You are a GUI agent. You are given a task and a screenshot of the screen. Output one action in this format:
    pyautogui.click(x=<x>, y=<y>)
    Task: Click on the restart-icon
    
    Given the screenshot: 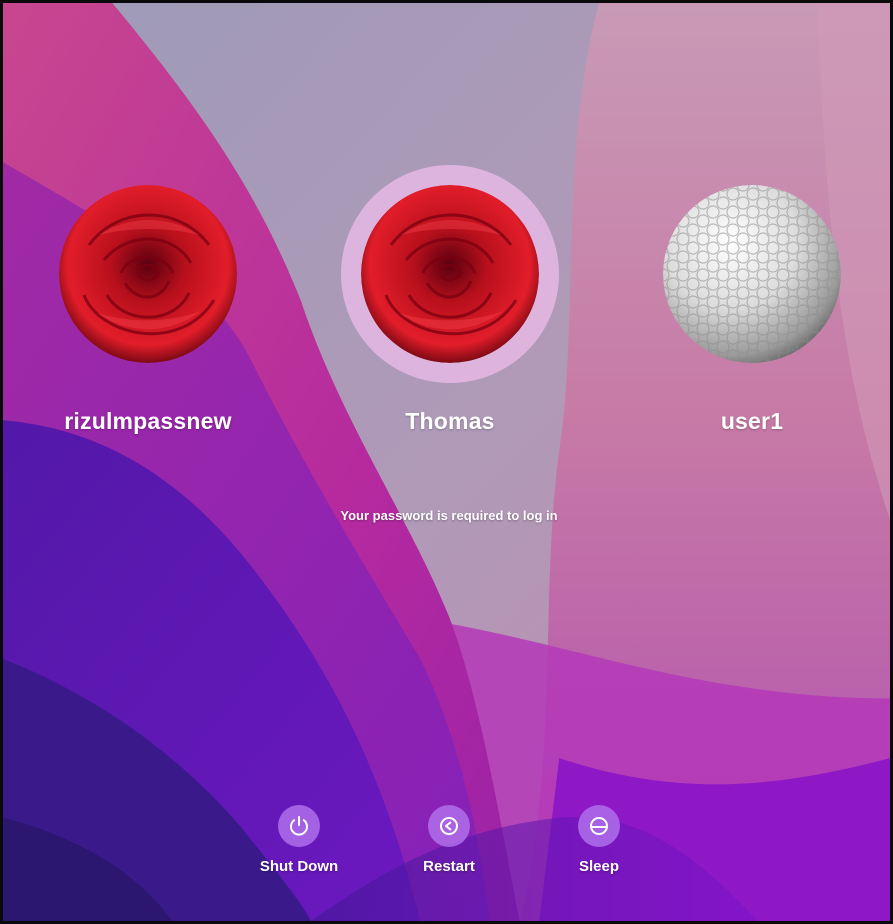 What is the action you would take?
    pyautogui.click(x=449, y=826)
    